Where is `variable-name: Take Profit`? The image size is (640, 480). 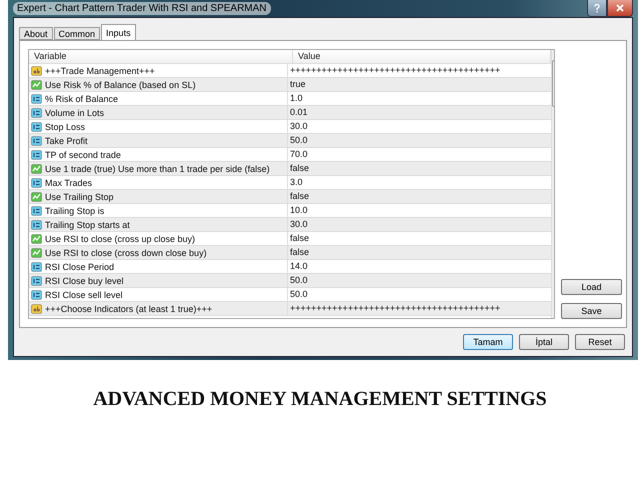 variable-name: Take Profit is located at coordinates (66, 141).